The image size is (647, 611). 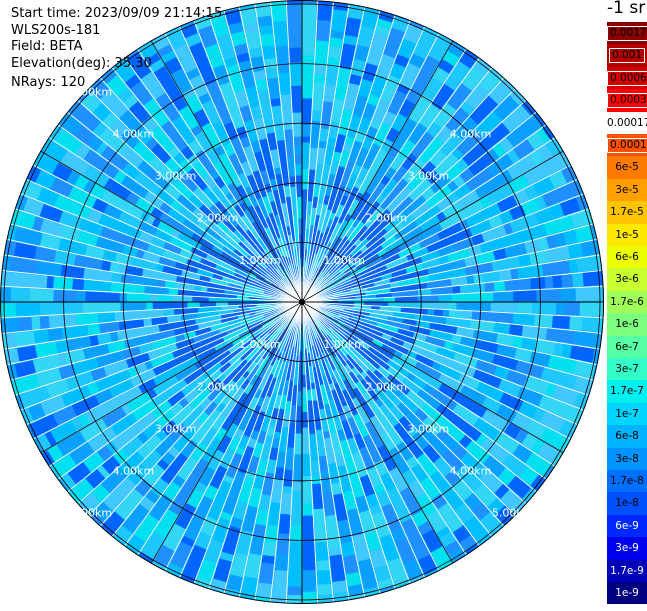 I want to click on colorbar-tick-label: 0.001, so click(x=627, y=56).